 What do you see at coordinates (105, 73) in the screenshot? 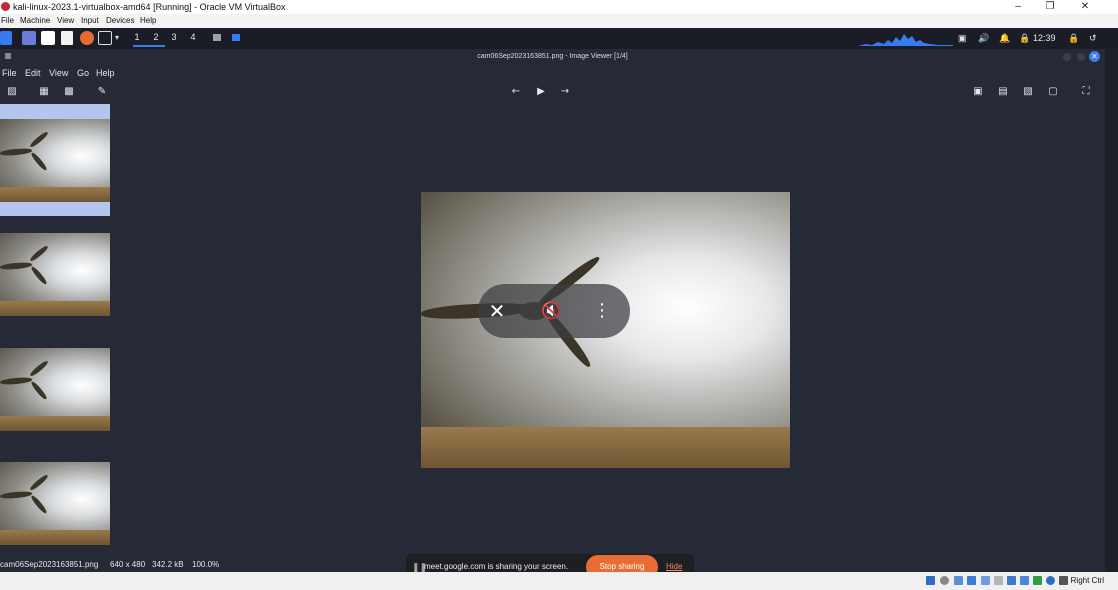
I see `viewer-menu-help: Help` at bounding box center [105, 73].